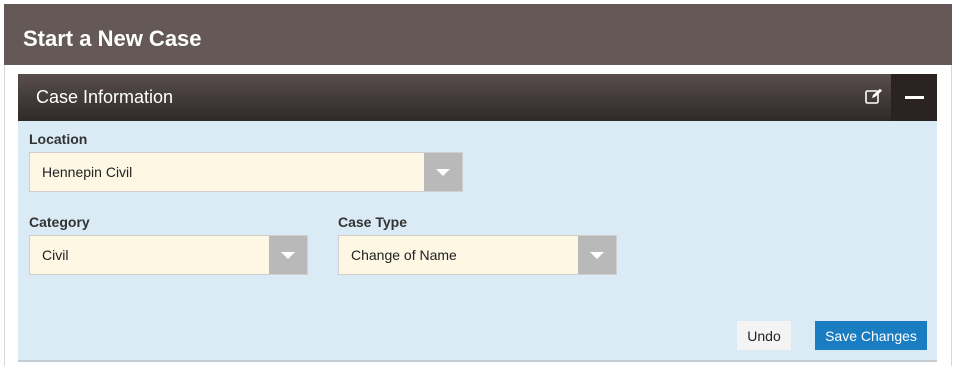 The image size is (968, 369). I want to click on save-changes-button: Save Changes, so click(871, 335).